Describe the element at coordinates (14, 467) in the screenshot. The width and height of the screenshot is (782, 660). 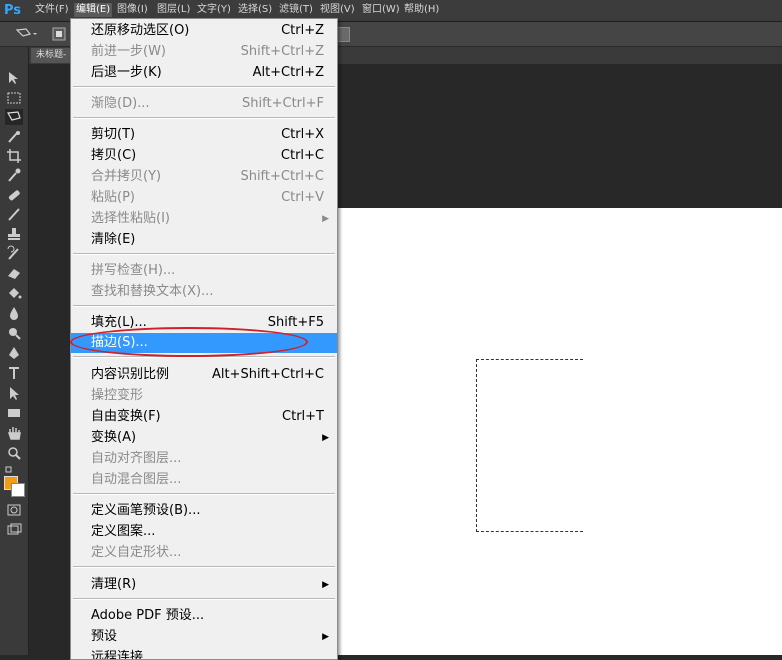
I see `swap-colors-icon` at that location.